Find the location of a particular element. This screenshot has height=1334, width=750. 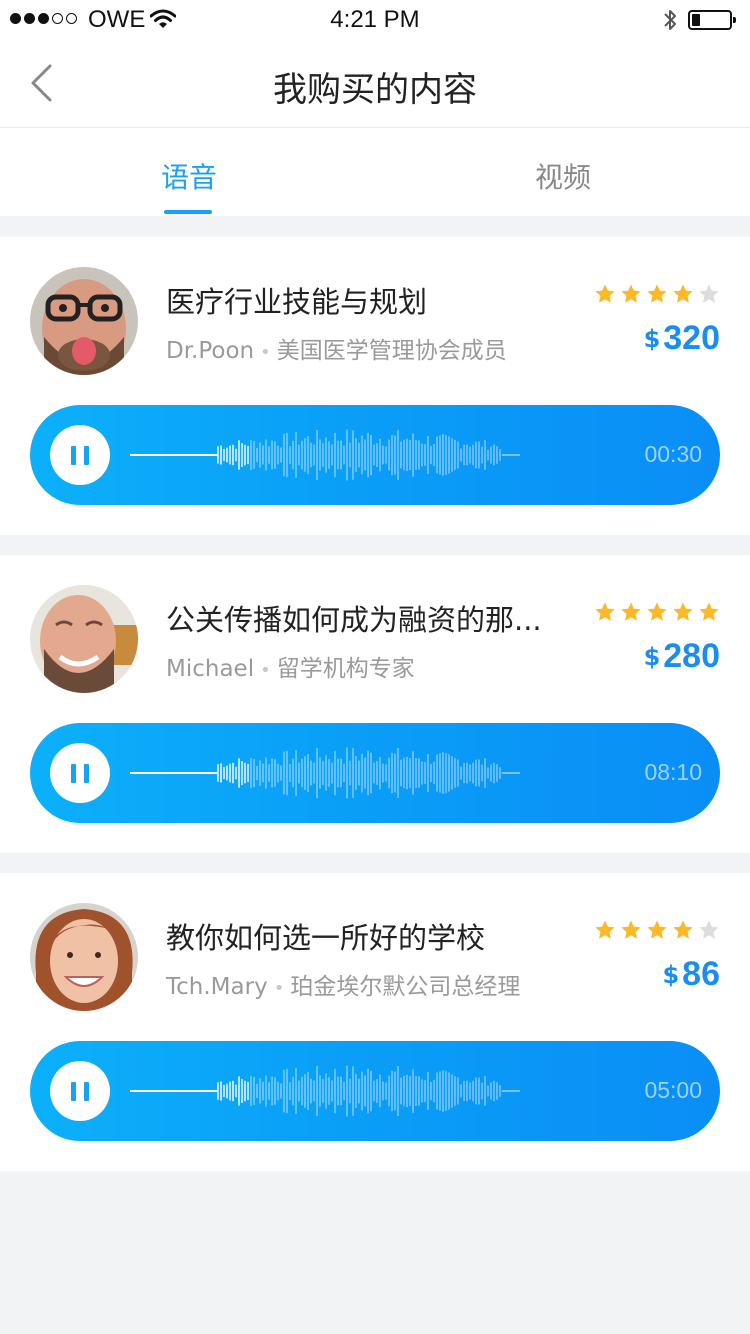

audio-player: 00:30 is located at coordinates (375, 455).